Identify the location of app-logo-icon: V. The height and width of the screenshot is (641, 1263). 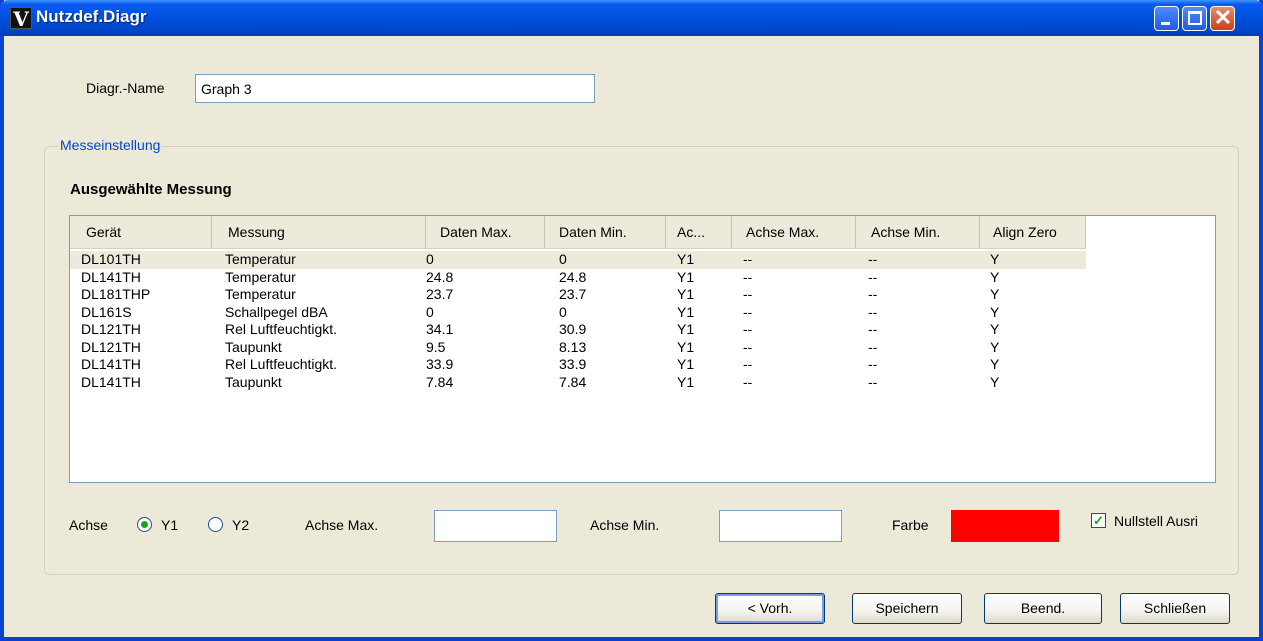
(21, 18).